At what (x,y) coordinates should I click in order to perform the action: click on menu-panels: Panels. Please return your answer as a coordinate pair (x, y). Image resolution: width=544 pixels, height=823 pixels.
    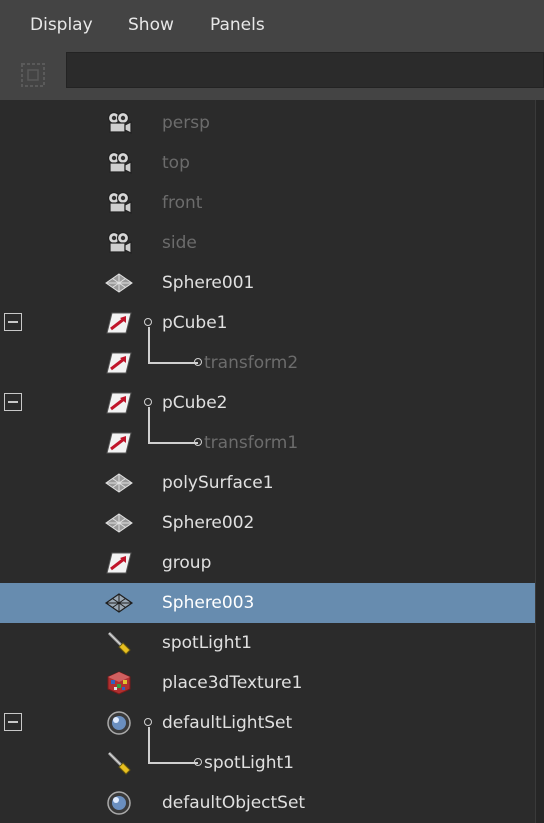
    Looking at the image, I should click on (237, 25).